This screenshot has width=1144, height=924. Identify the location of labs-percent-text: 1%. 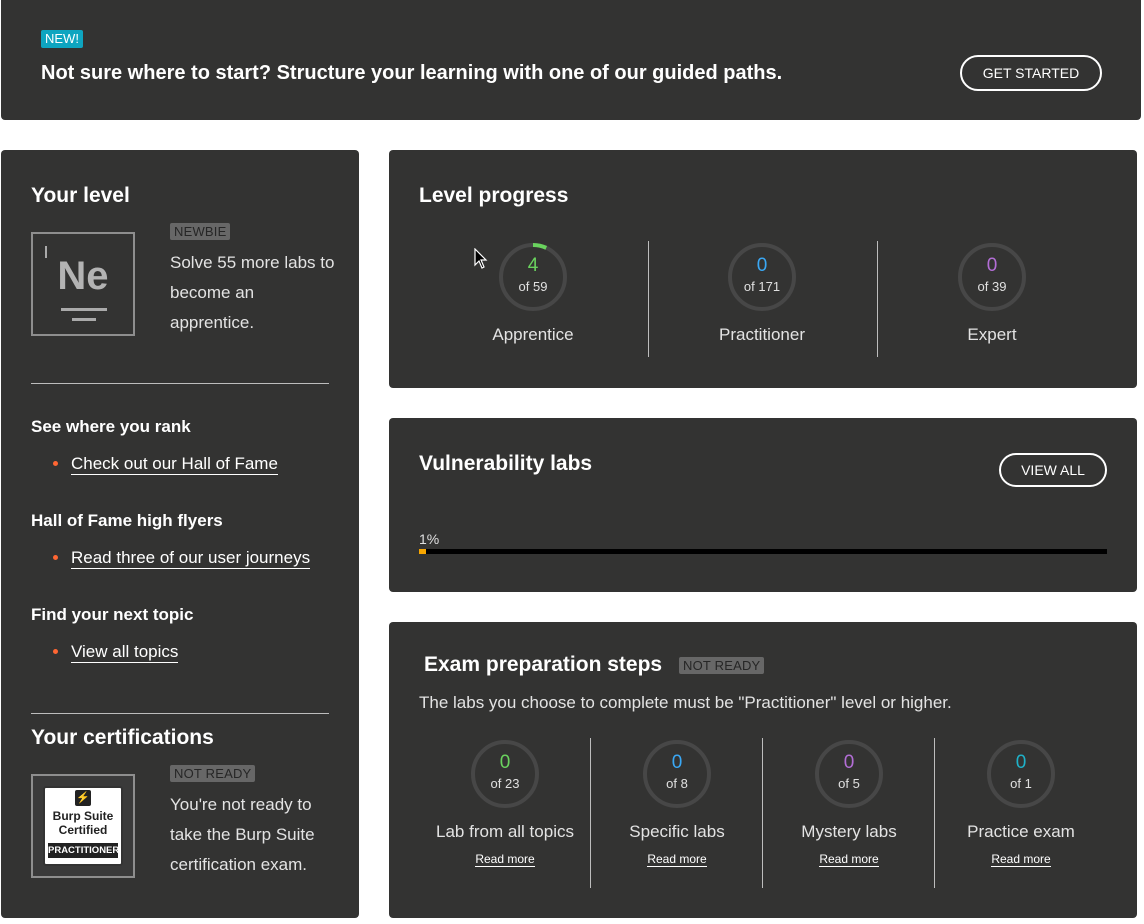
(429, 539).